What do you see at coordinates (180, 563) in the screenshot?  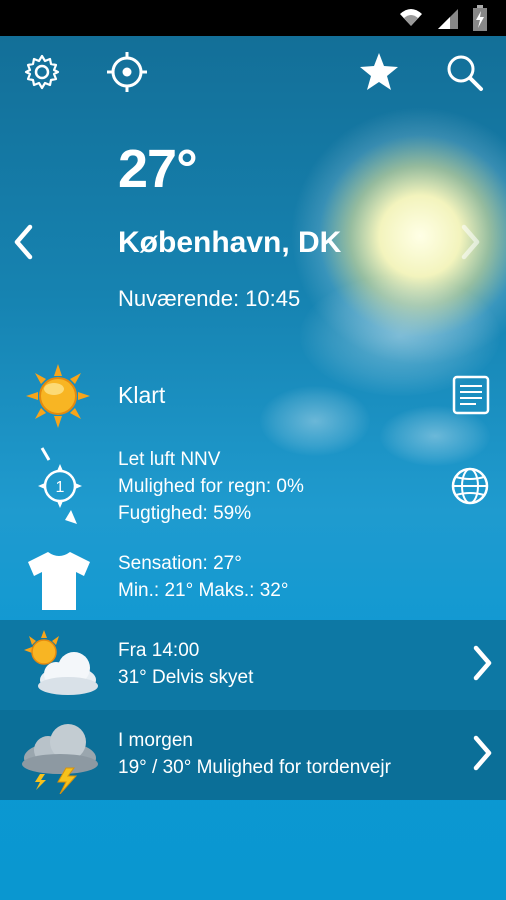 I see `feels-like-text: Sensation: 27°` at bounding box center [180, 563].